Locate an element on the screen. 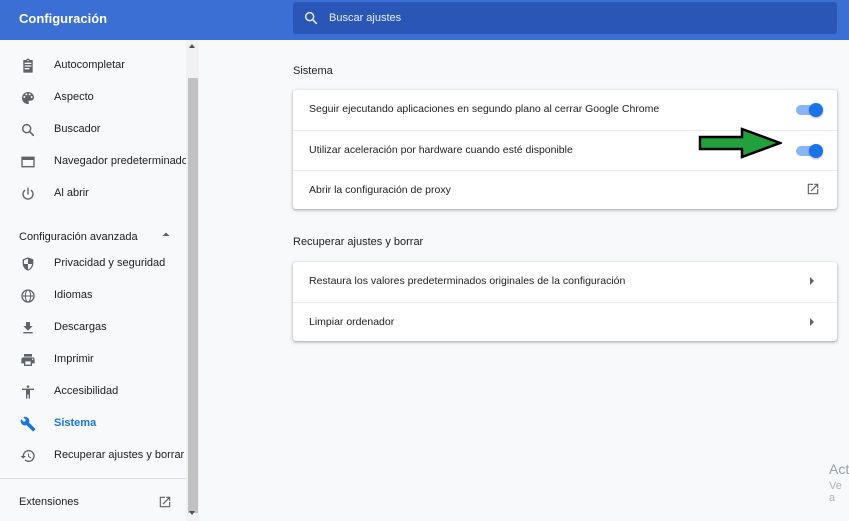 The height and width of the screenshot is (521, 849). advanced-section-toggle: Configuración avanzada is located at coordinates (99, 235).